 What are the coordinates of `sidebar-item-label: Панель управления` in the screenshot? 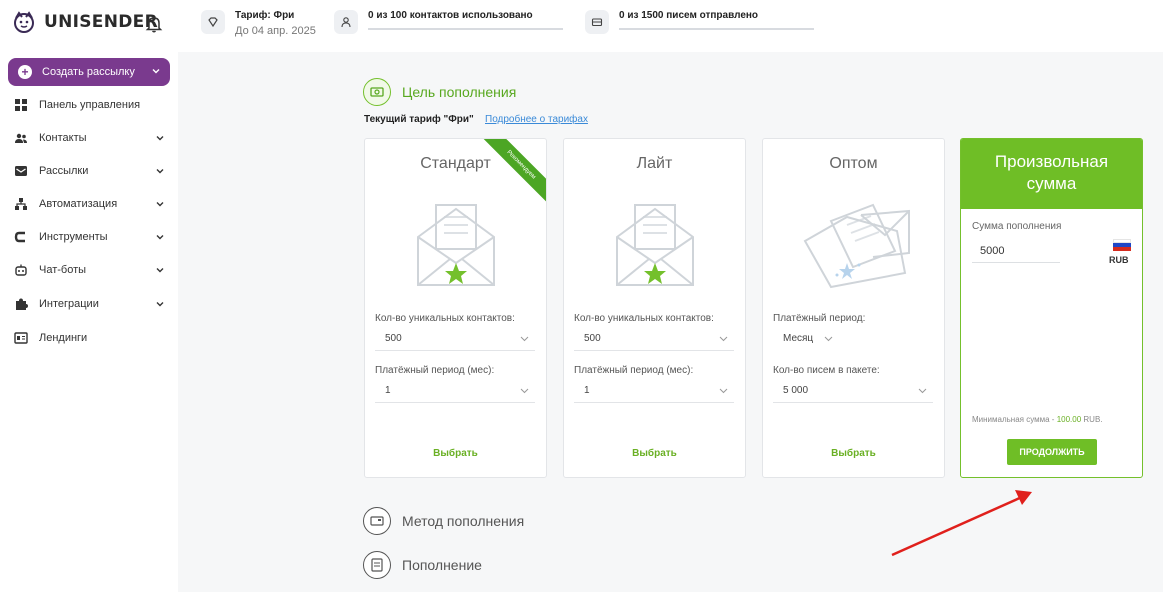 It's located at (90, 105).